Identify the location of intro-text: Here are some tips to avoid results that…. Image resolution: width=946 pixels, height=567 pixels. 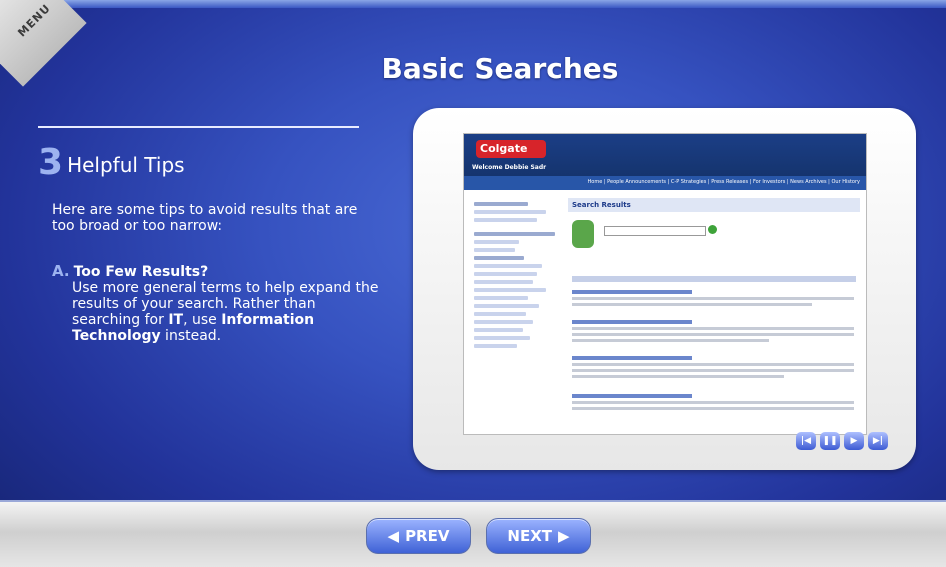
(205, 218).